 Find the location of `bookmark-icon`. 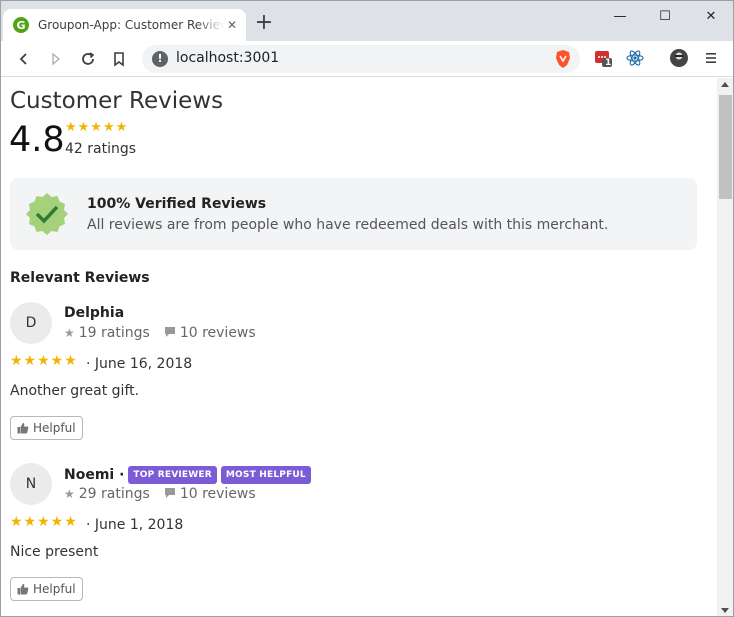

bookmark-icon is located at coordinates (119, 59).